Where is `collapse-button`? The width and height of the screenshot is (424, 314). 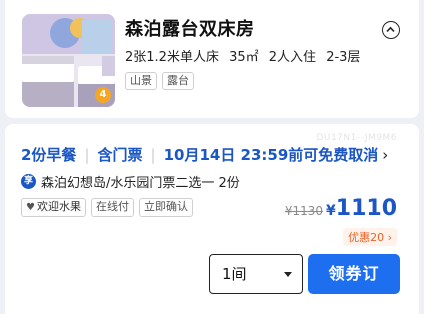
collapse-button is located at coordinates (391, 30).